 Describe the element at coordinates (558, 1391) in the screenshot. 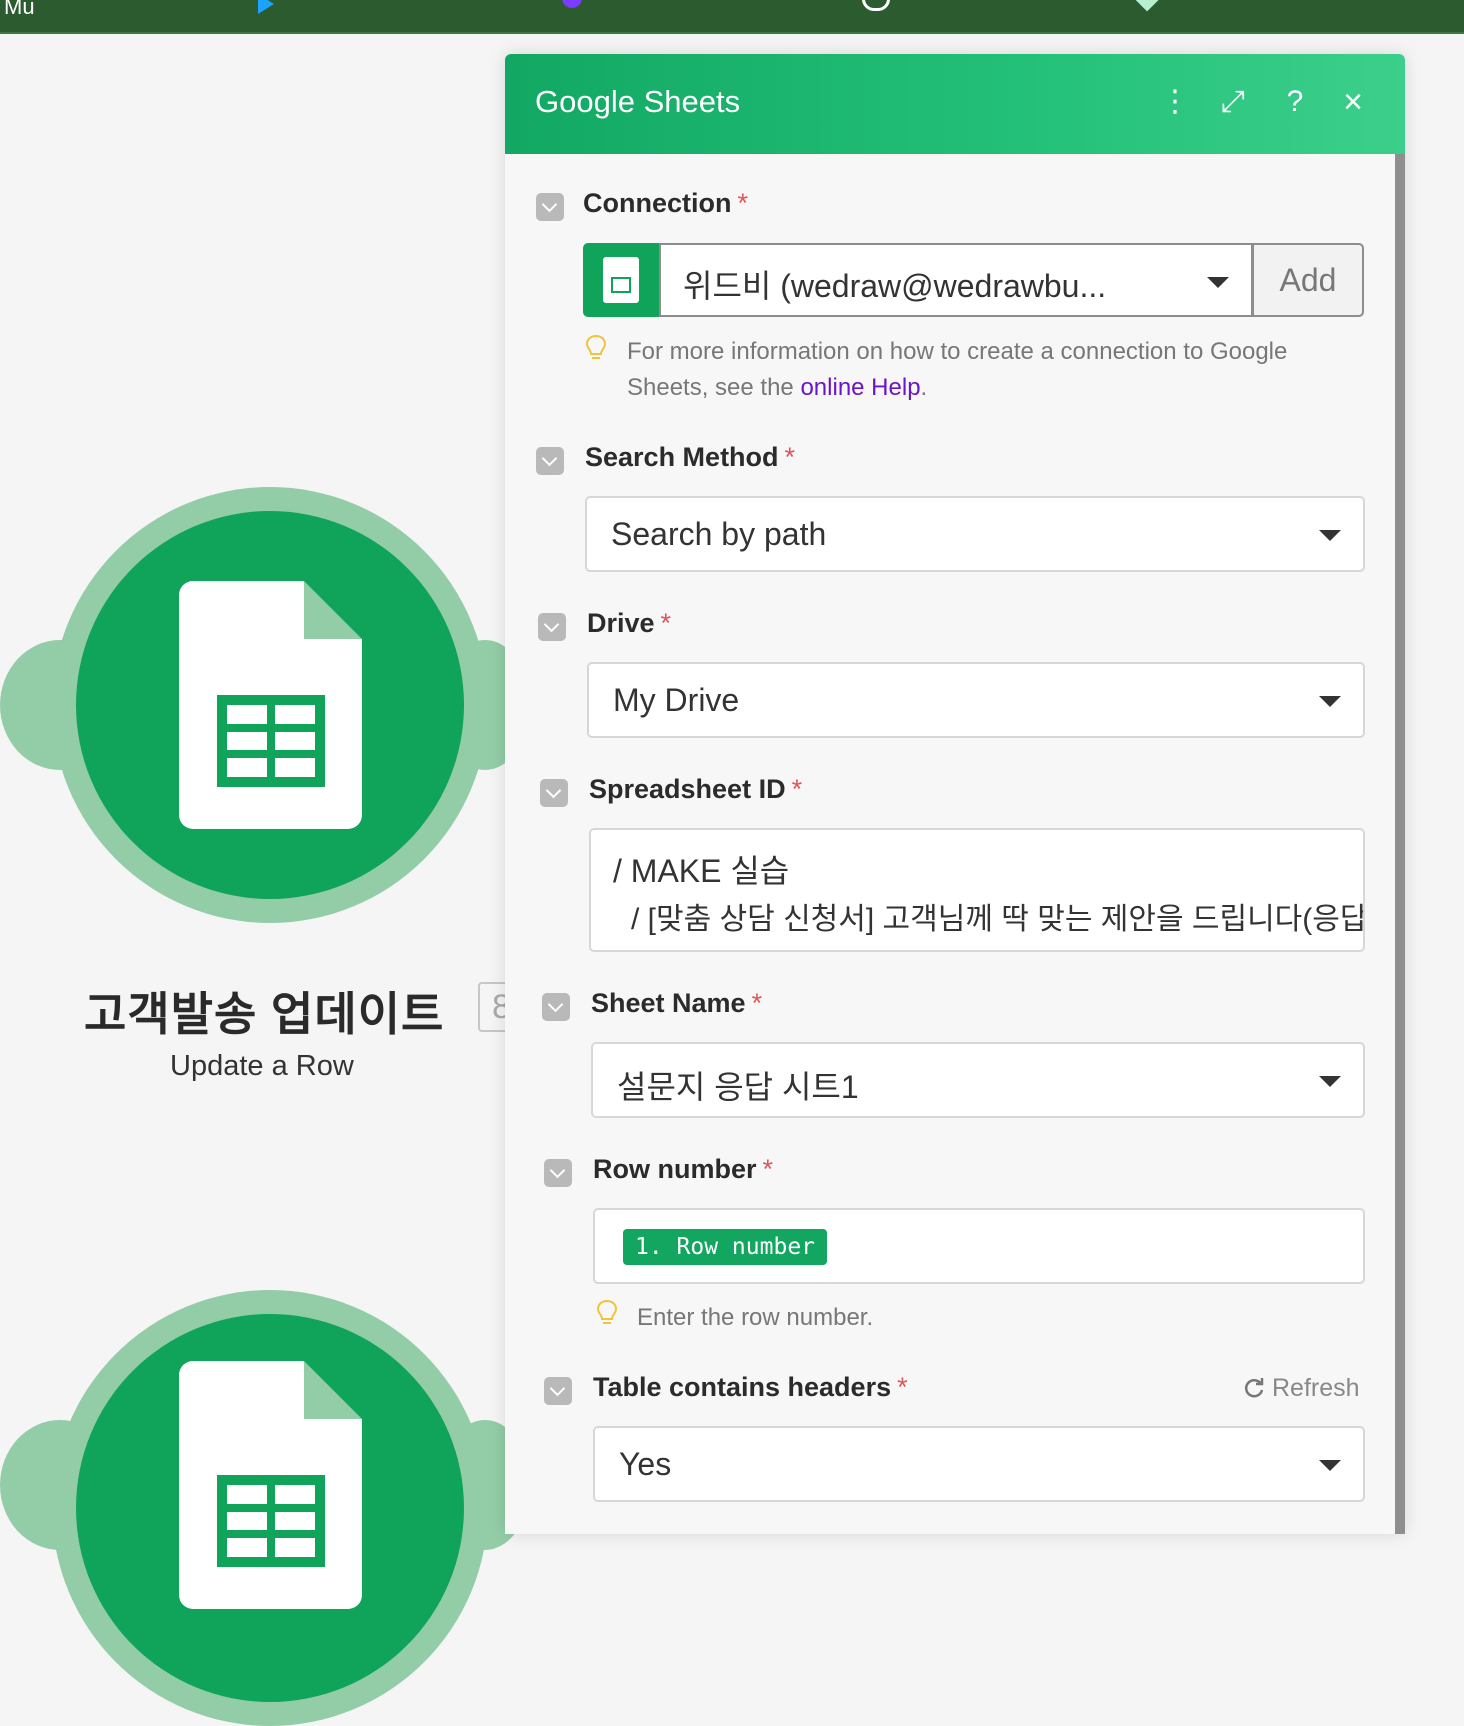

I see `table-headers-toggle` at that location.